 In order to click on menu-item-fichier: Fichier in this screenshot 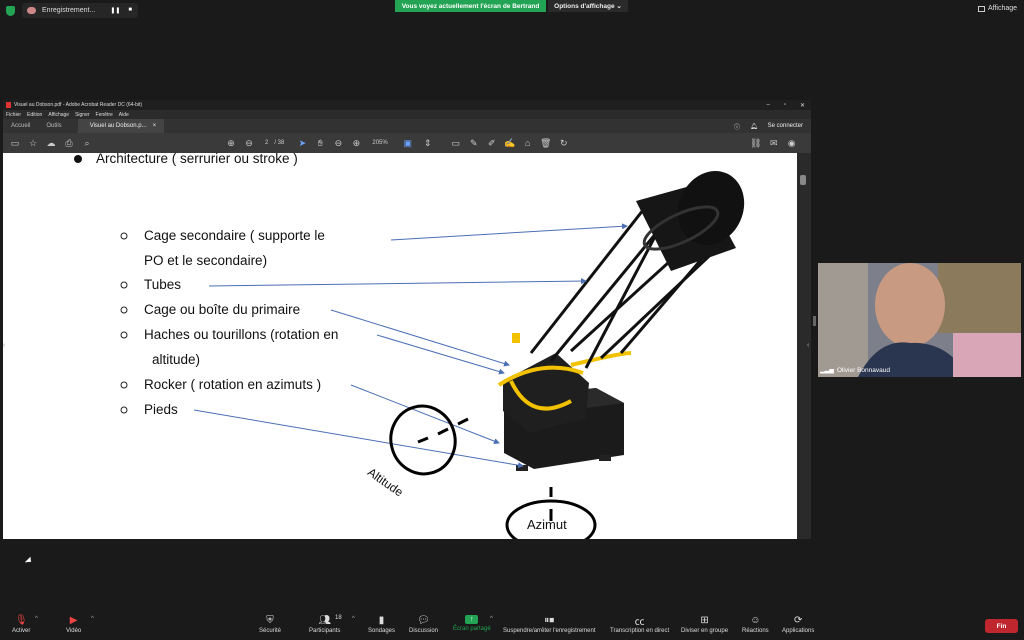, I will do `click(13, 115)`.